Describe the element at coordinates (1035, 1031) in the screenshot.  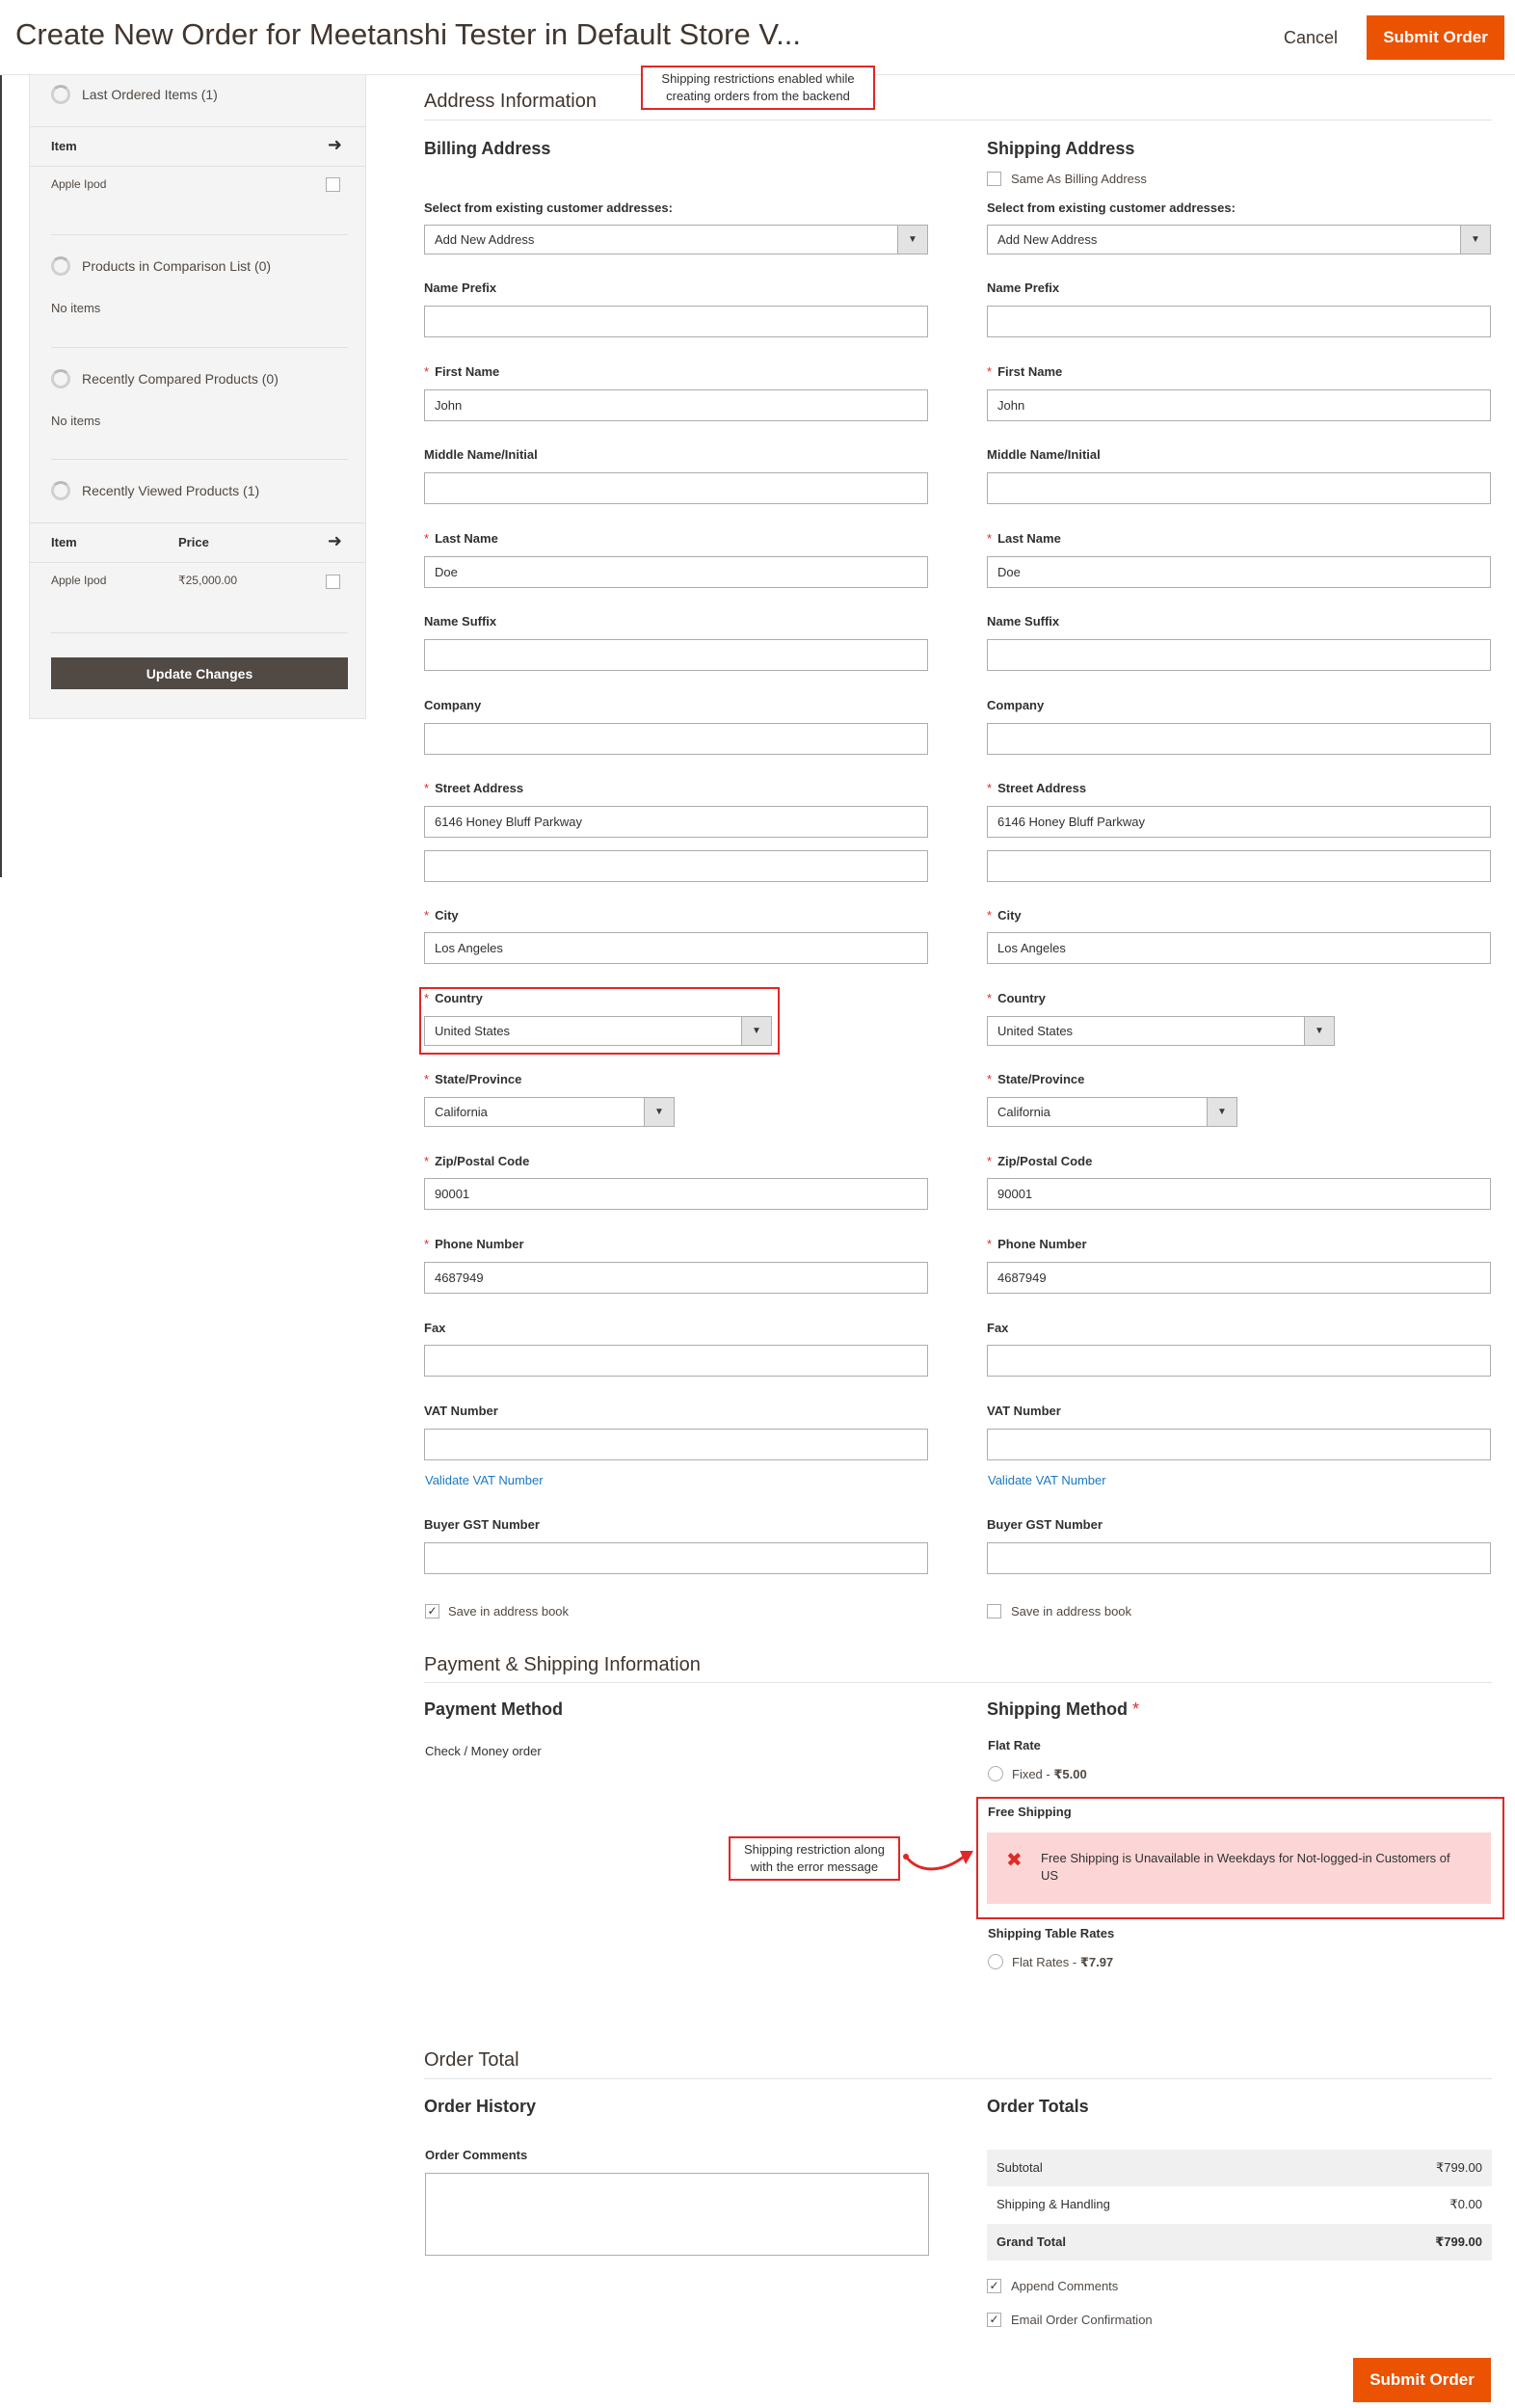
I see `shipping-country-value: United States` at that location.